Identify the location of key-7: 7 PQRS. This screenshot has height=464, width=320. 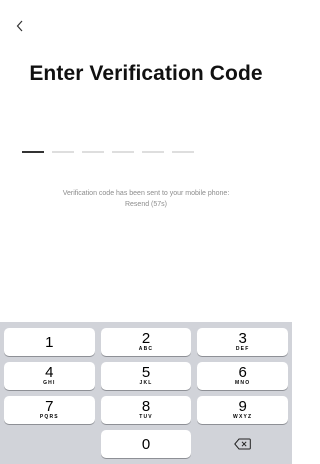
(49, 410).